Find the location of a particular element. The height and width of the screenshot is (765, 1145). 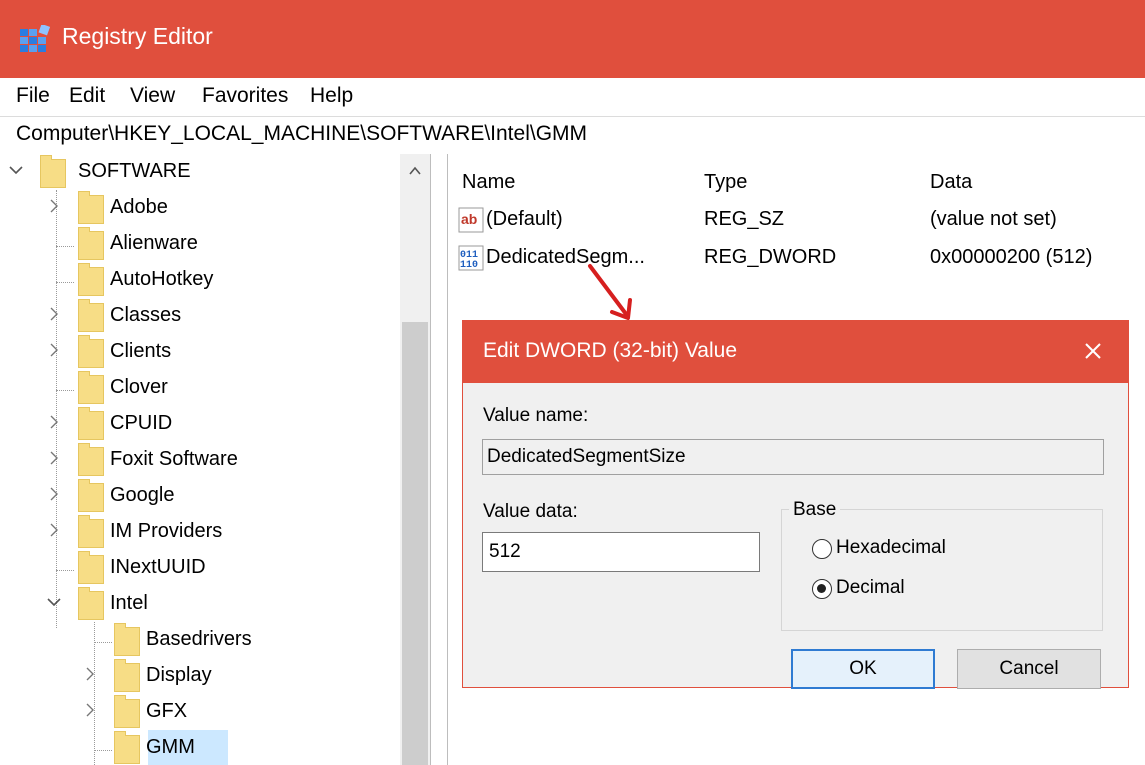

column-header-data: Data is located at coordinates (951, 182).